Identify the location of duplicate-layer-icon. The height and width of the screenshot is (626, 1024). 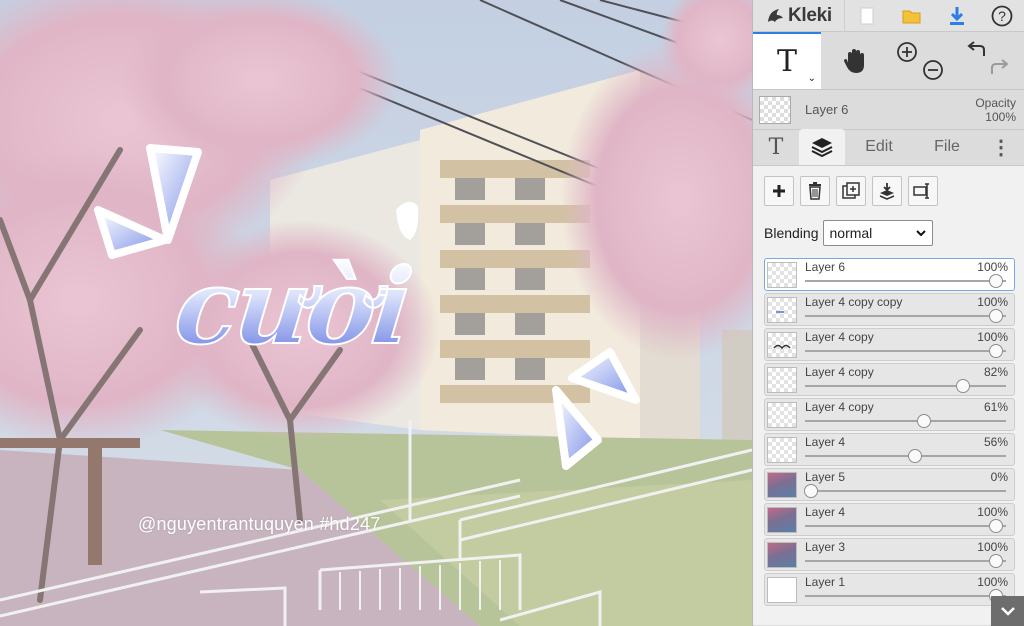
(851, 190).